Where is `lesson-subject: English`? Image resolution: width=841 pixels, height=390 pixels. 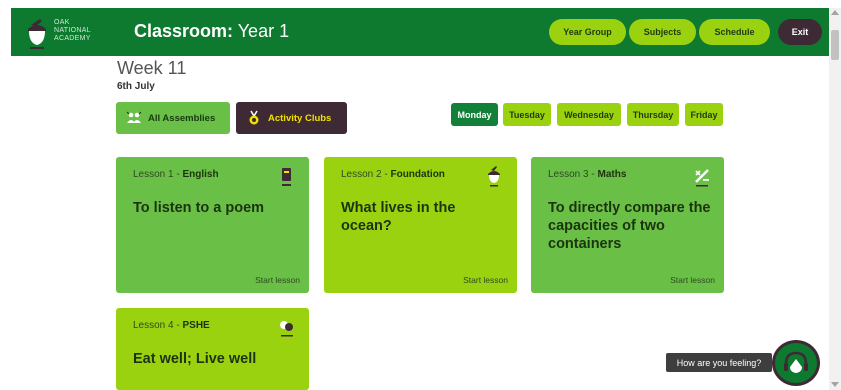
lesson-subject: English is located at coordinates (200, 174).